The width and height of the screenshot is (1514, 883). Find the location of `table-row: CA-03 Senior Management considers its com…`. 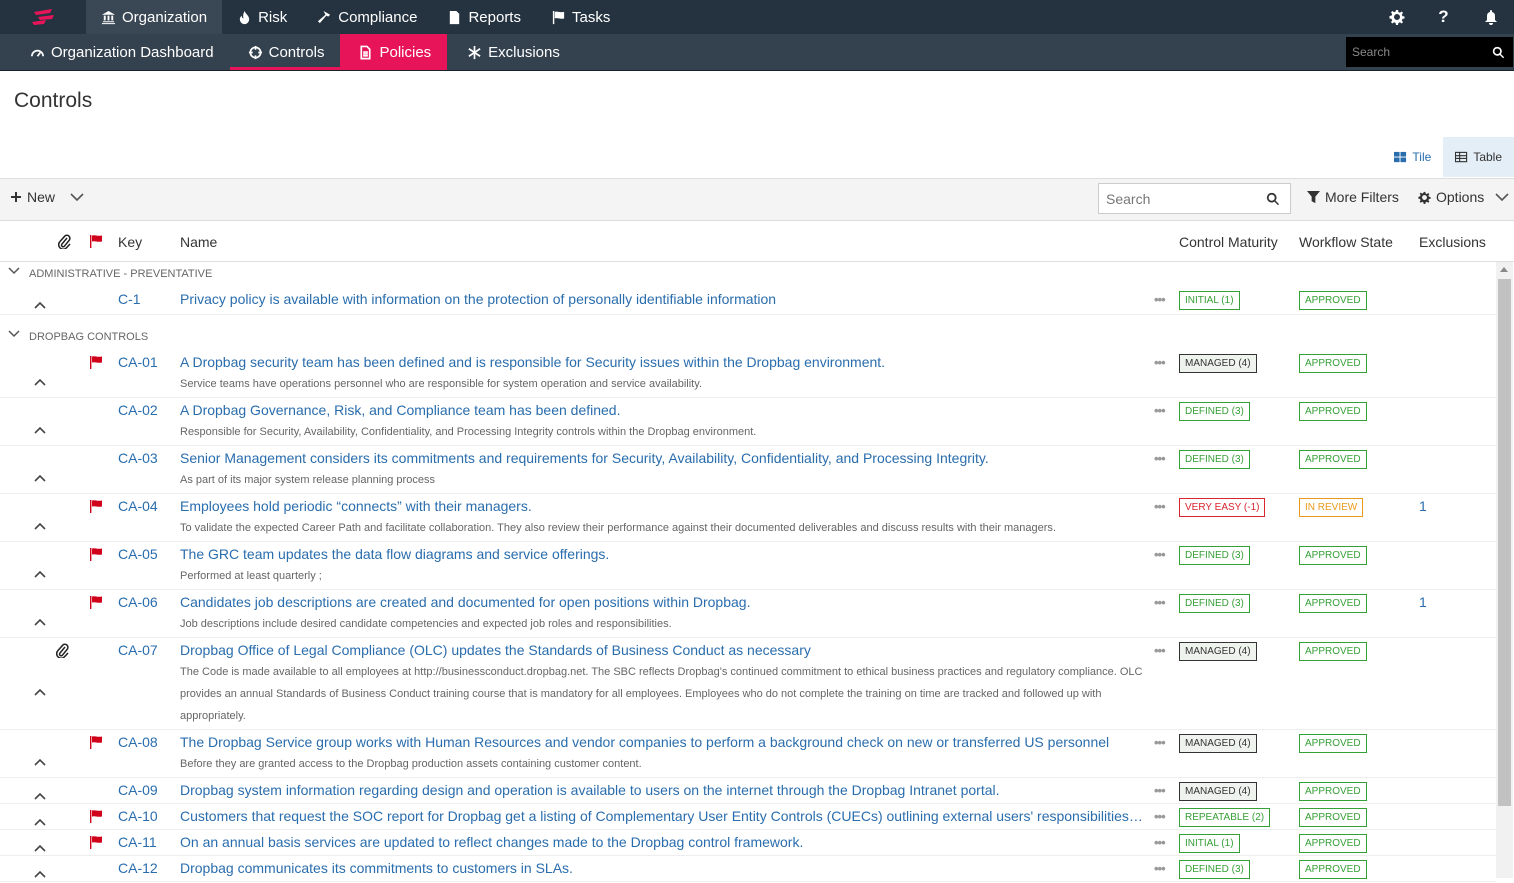

table-row: CA-03 Senior Management considers its com… is located at coordinates (748, 470).